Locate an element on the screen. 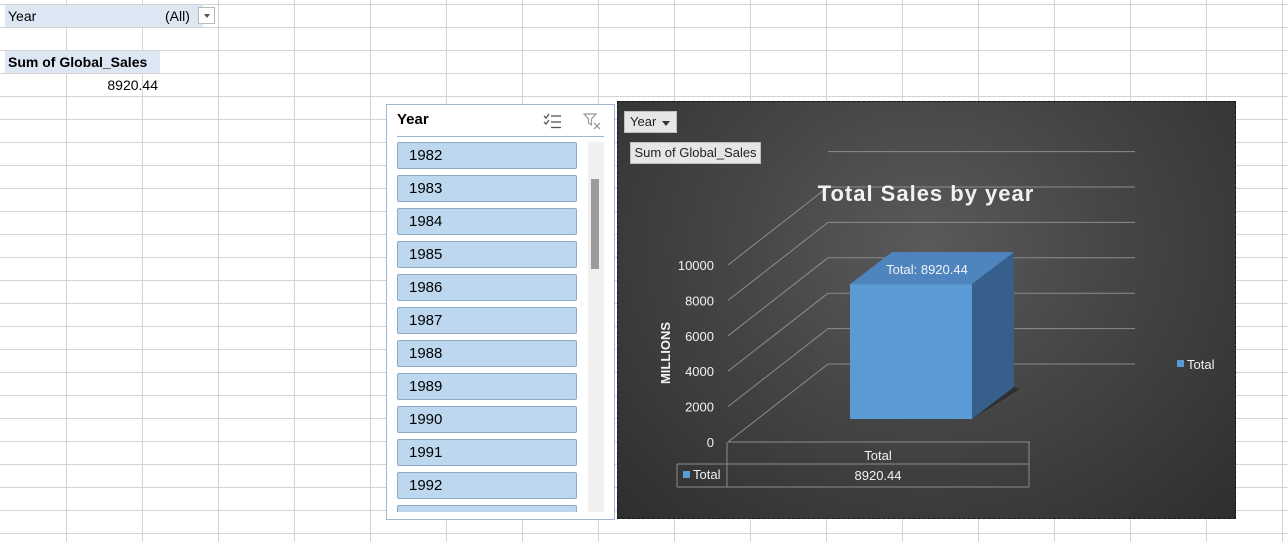  slicer-item-partial is located at coordinates (487, 508).